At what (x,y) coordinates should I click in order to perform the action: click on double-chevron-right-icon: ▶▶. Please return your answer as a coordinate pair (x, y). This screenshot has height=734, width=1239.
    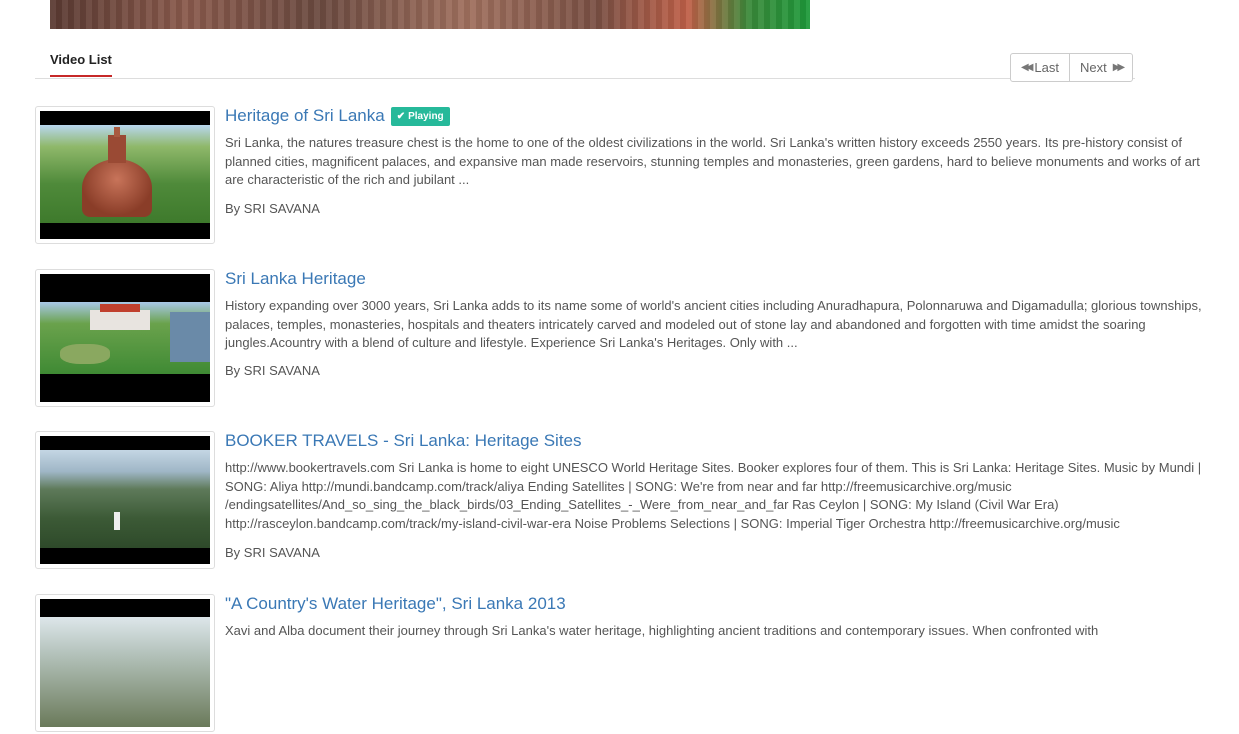
    Looking at the image, I should click on (1119, 67).